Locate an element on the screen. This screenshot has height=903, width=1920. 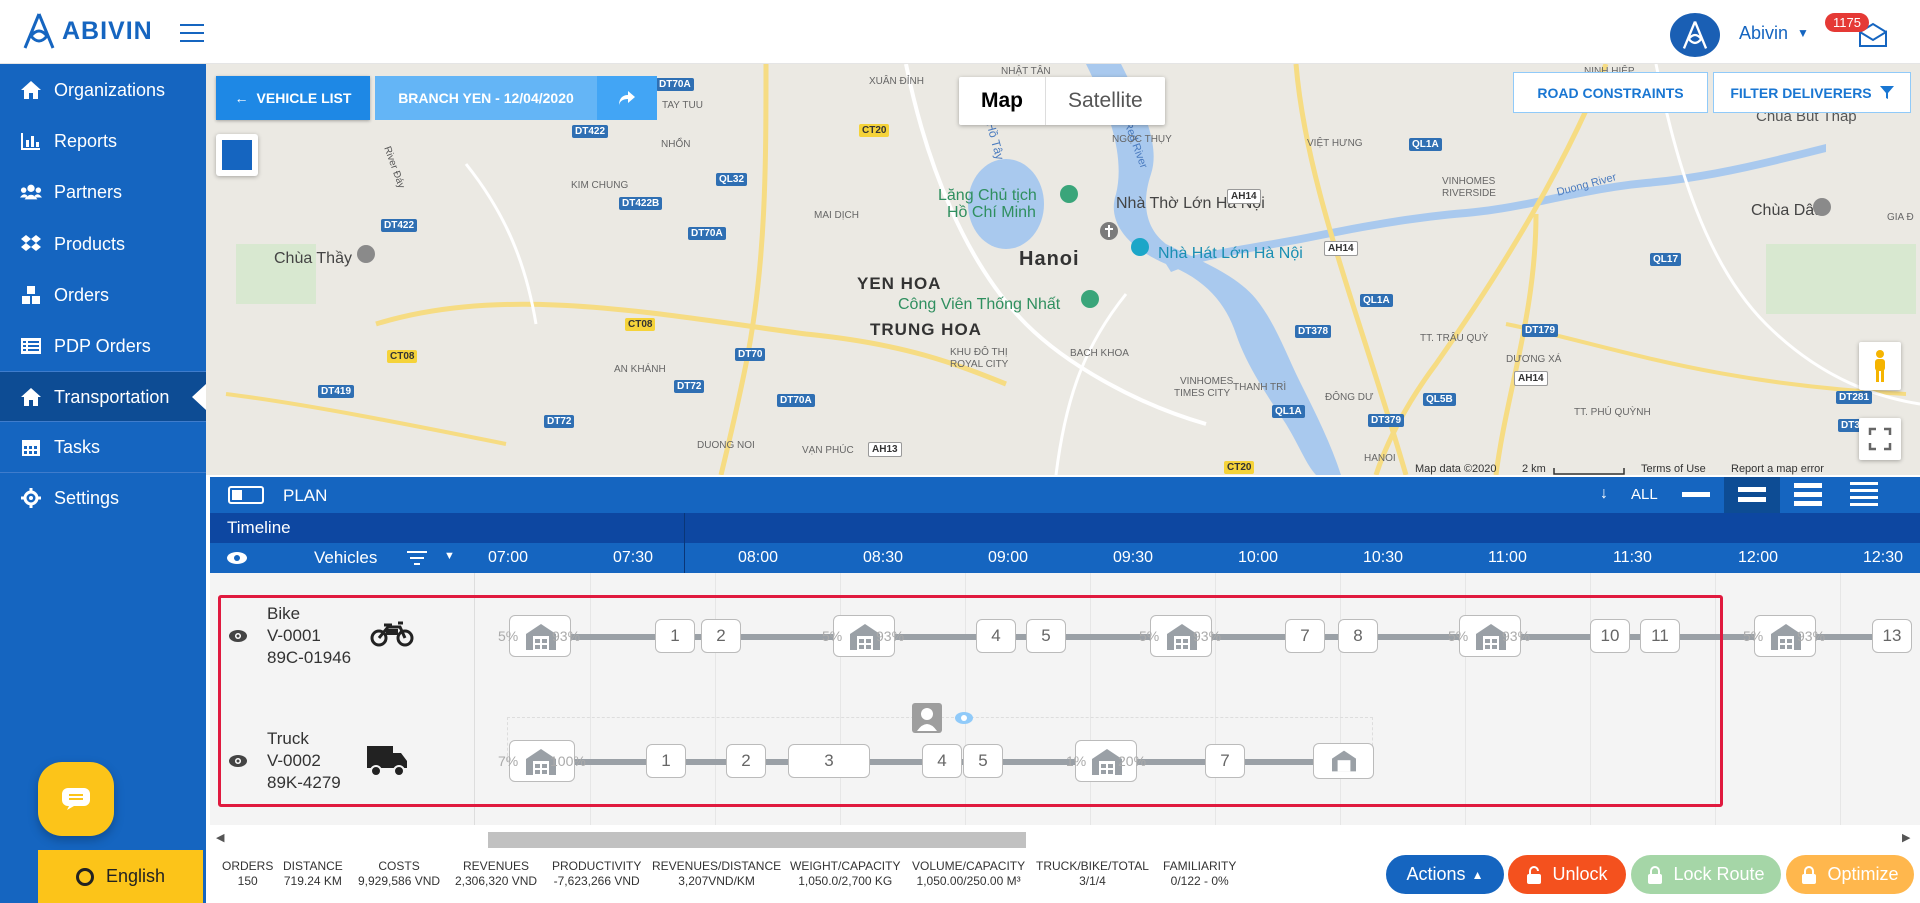
scroll-right-icon: ▶ is located at coordinates (1906, 837).